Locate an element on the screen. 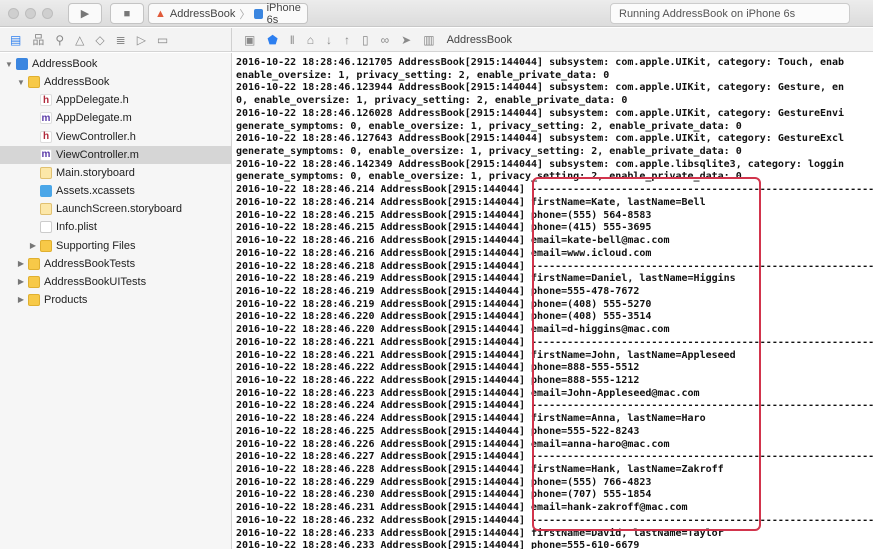 The height and width of the screenshot is (549, 873). zoom-window-button is located at coordinates (47, 13).